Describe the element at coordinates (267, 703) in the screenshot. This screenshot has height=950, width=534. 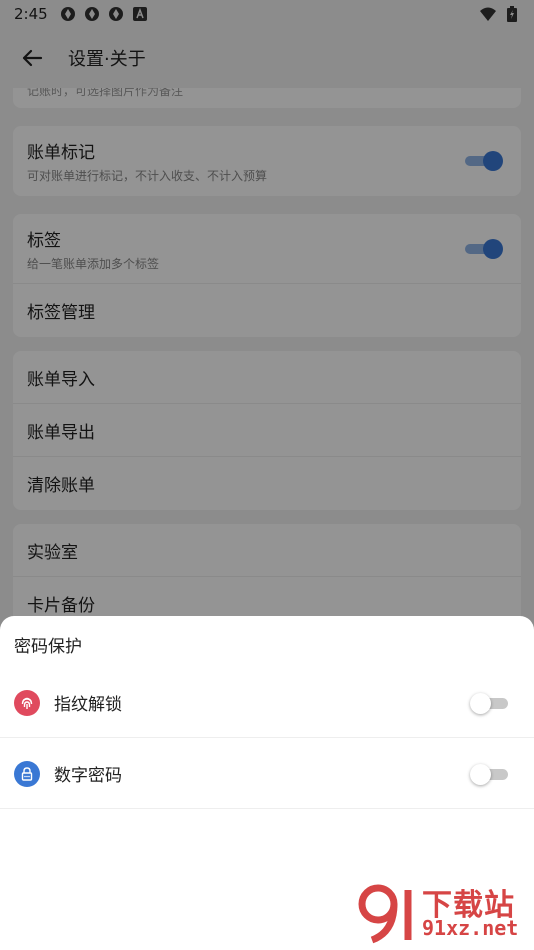
I see `sheet-item-fingerprint: 指纹解锁` at that location.